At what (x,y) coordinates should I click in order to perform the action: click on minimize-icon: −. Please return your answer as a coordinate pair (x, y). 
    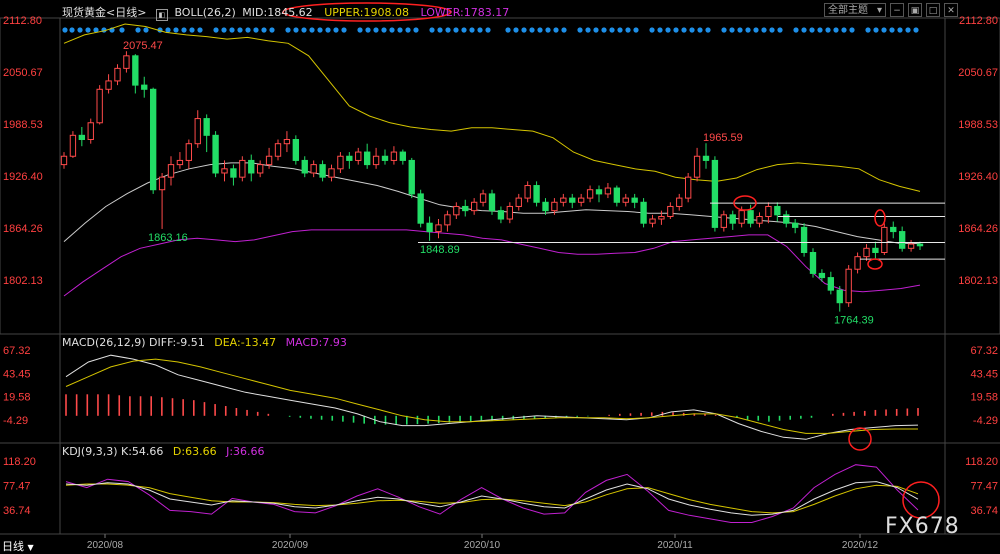
    Looking at the image, I should click on (897, 10).